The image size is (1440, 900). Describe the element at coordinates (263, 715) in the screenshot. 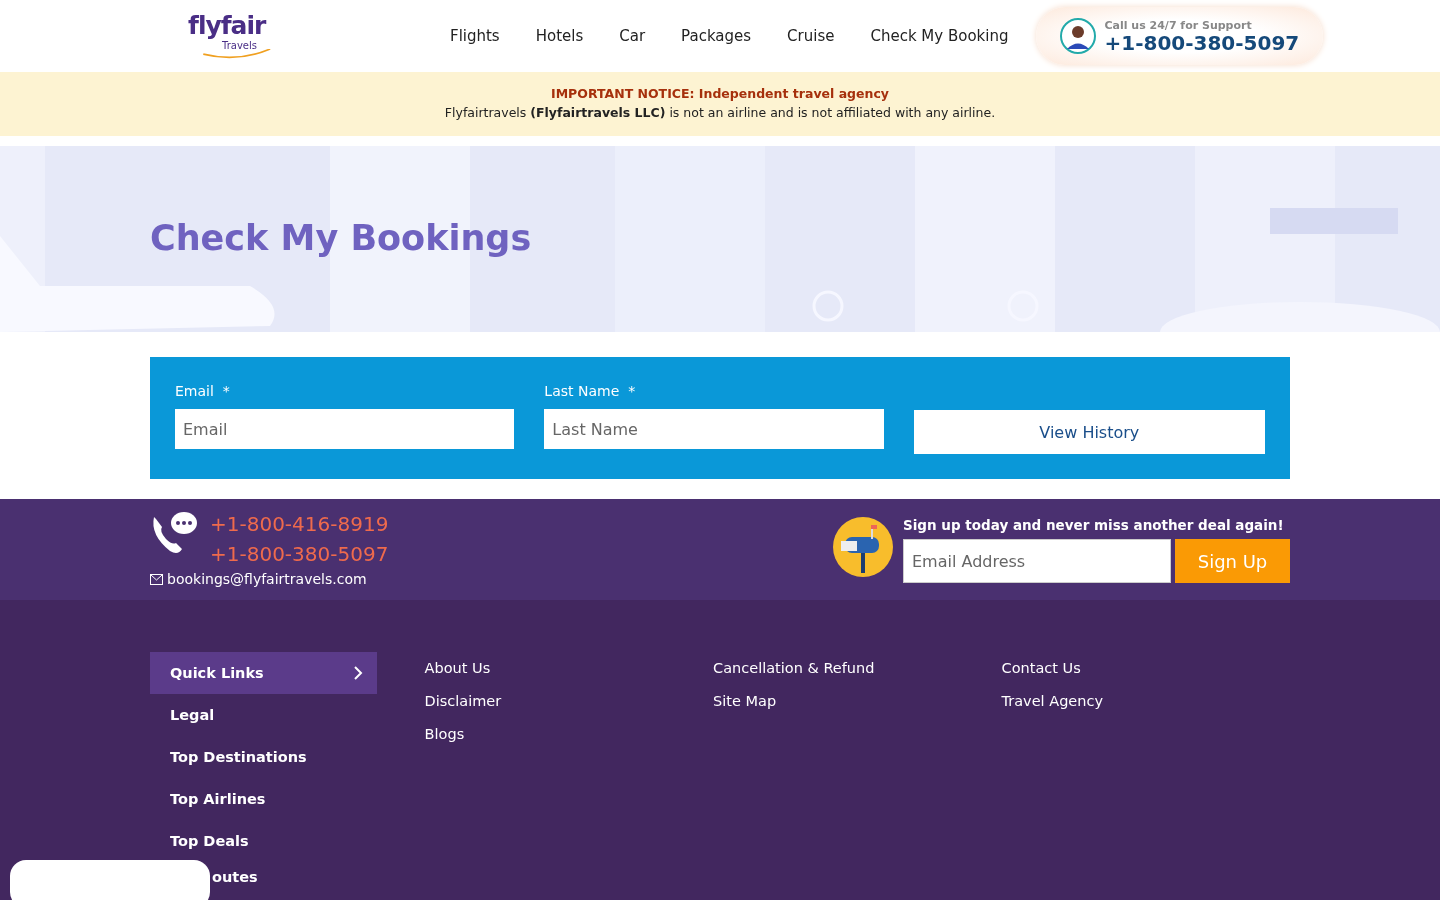

I see `footer-menu-item: Legal` at that location.